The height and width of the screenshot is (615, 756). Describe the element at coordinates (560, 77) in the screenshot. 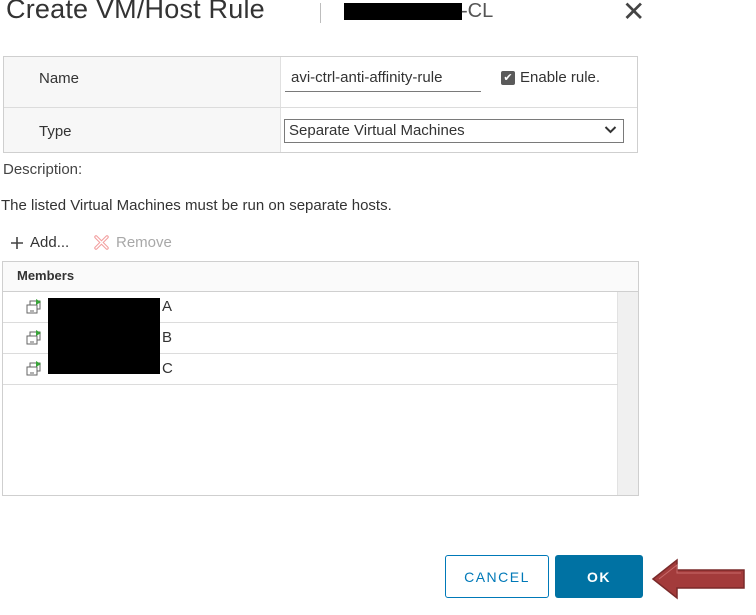

I see `enable-rule-label: Enable rule.` at that location.